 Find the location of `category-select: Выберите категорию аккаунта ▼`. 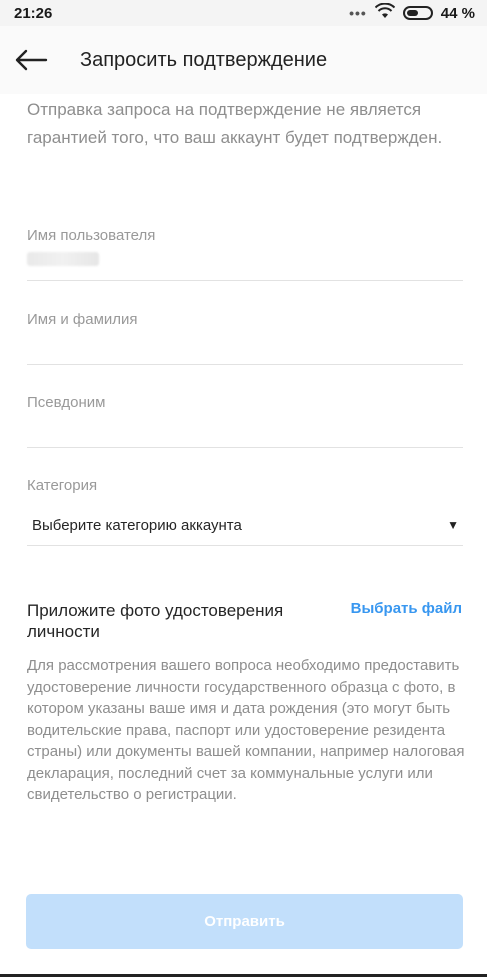

category-select: Выберите категорию аккаунта ▼ is located at coordinates (245, 525).